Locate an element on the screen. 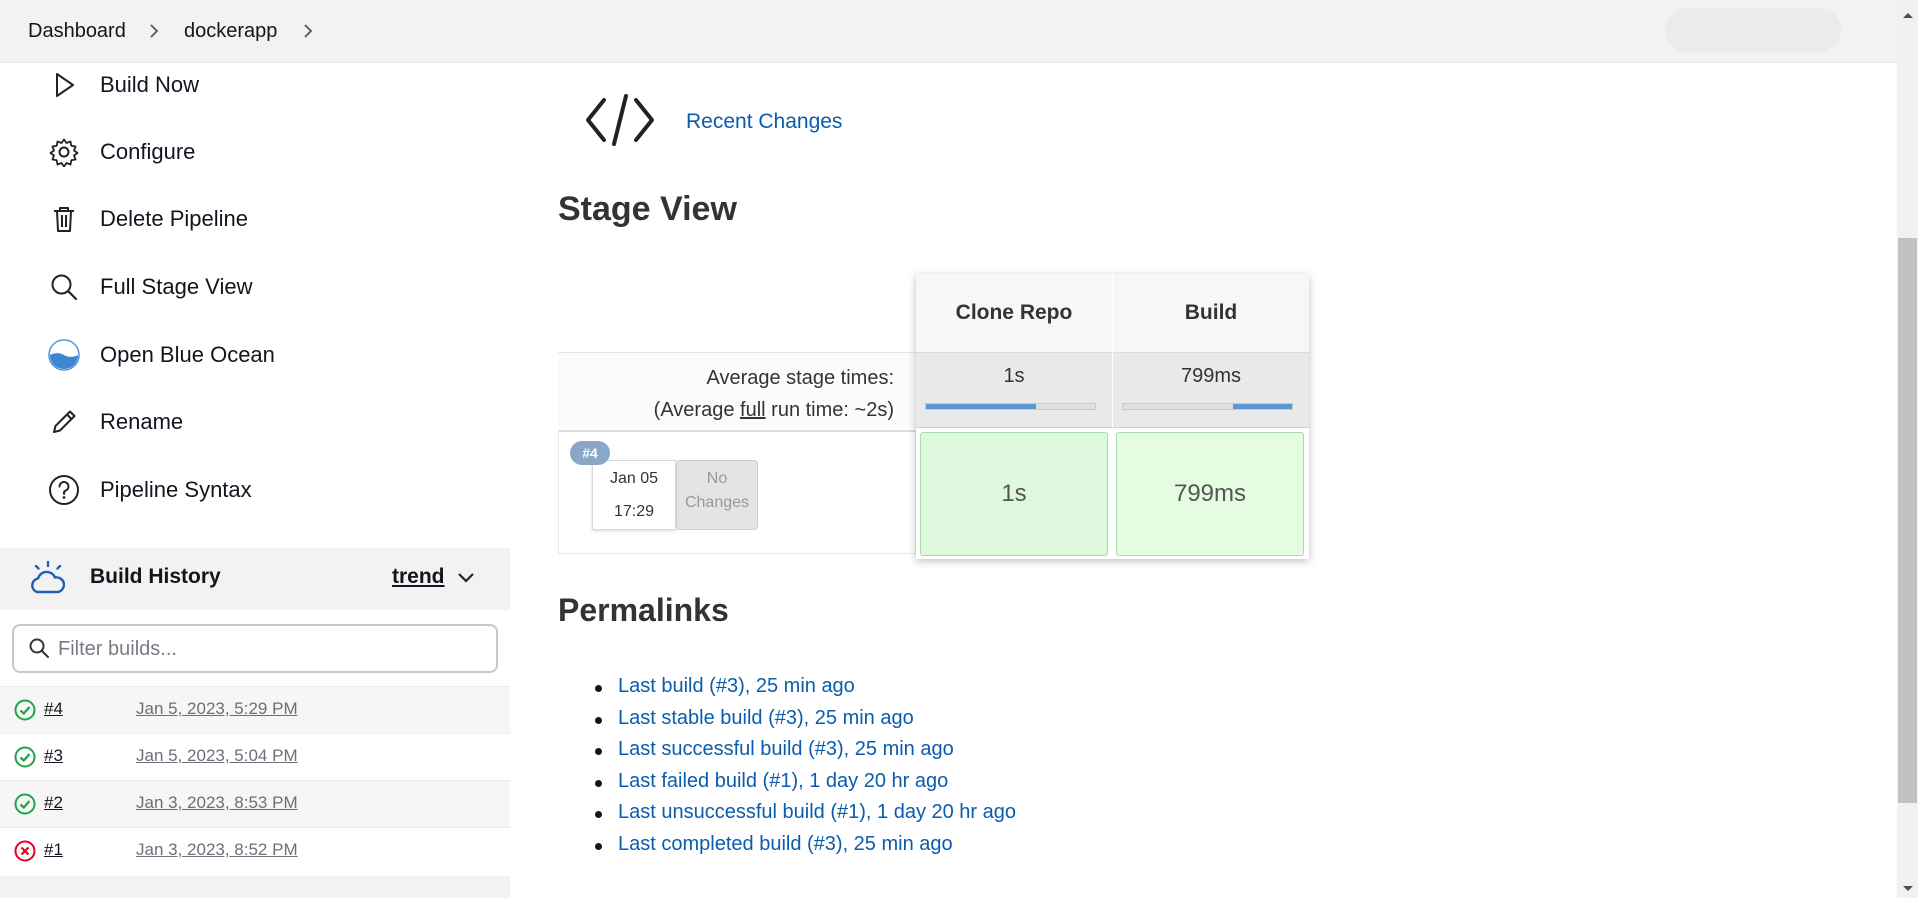 The image size is (1918, 898). breadcrumb-dockerapp: dockerapp is located at coordinates (230, 31).